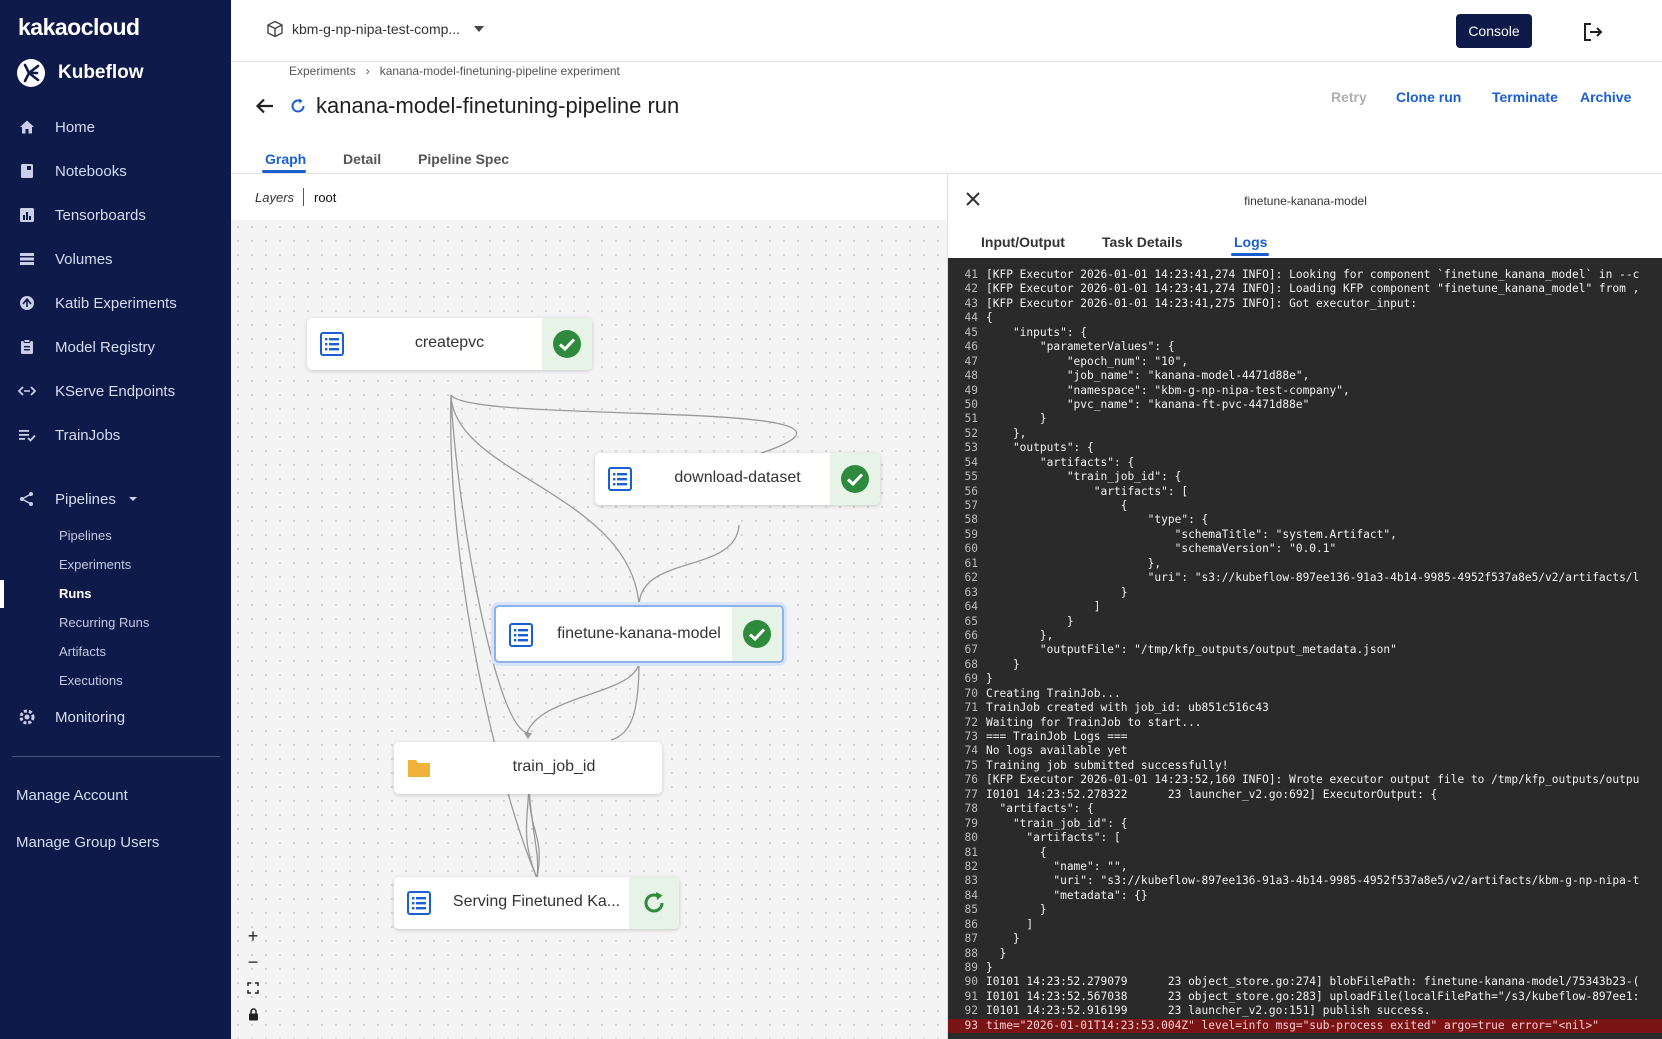 The height and width of the screenshot is (1039, 1662). Describe the element at coordinates (1250, 254) in the screenshot. I see `panel-tab-underline` at that location.